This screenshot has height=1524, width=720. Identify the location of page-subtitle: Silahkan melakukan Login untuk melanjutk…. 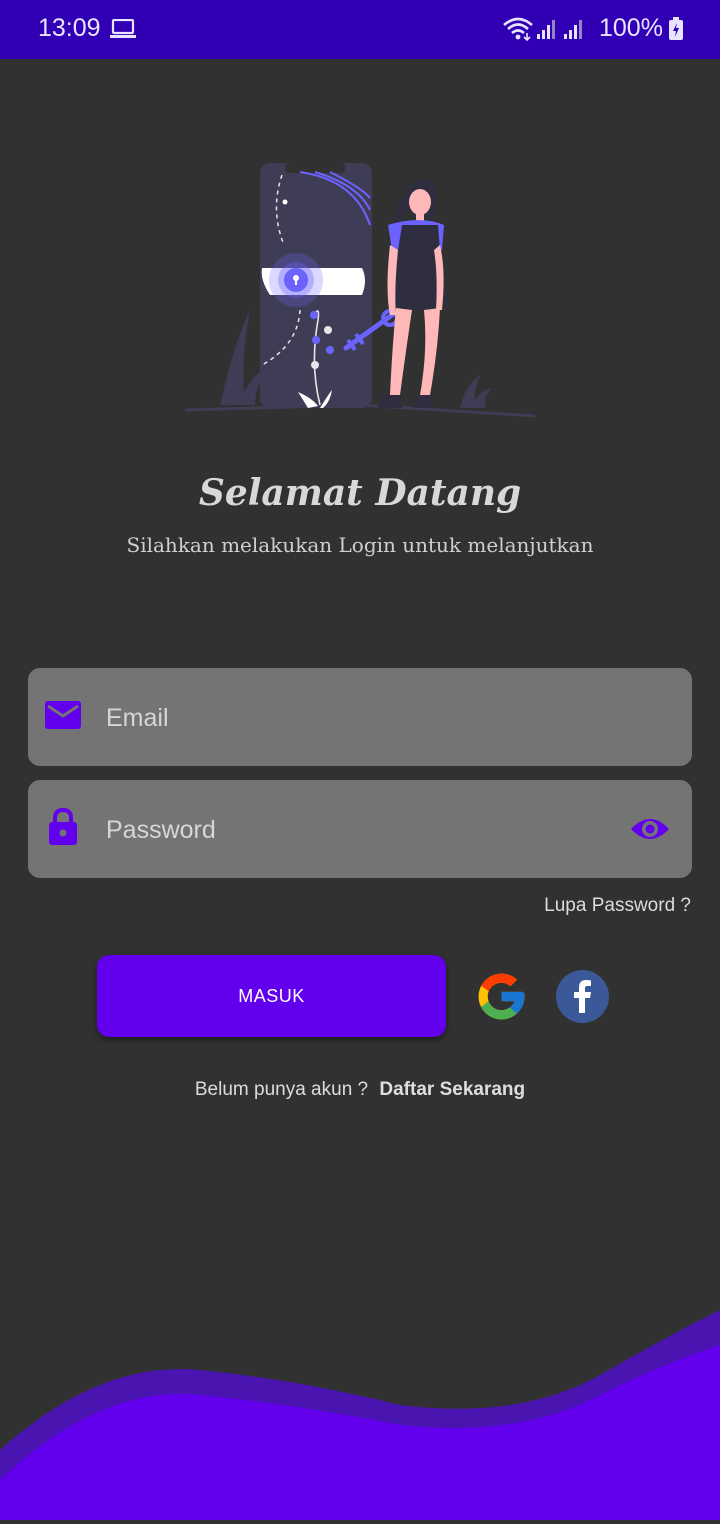
(360, 545).